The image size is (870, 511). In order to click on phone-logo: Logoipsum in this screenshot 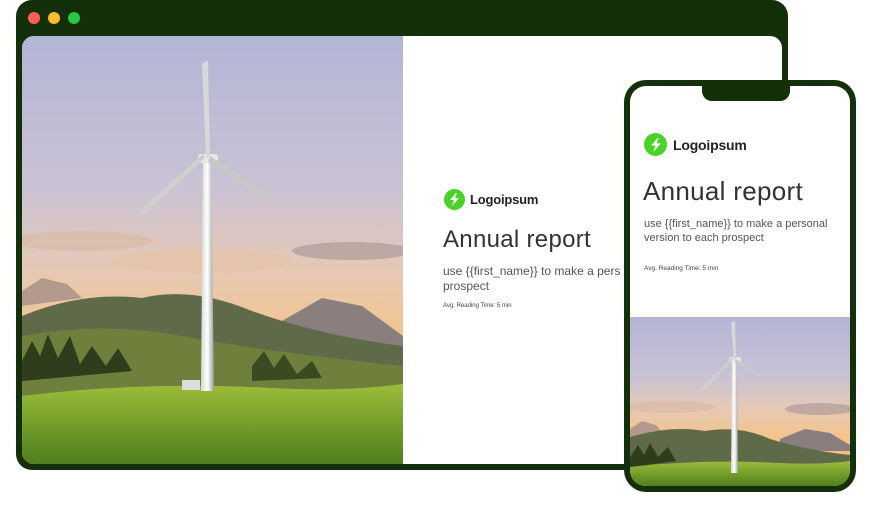, I will do `click(695, 144)`.